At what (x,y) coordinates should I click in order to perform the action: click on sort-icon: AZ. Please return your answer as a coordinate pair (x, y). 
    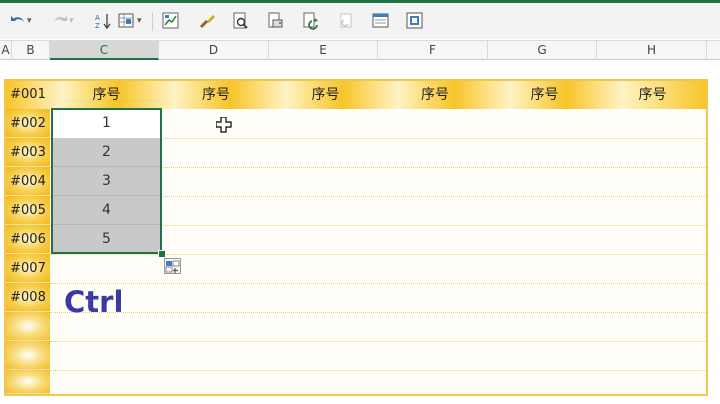
    Looking at the image, I should click on (103, 22).